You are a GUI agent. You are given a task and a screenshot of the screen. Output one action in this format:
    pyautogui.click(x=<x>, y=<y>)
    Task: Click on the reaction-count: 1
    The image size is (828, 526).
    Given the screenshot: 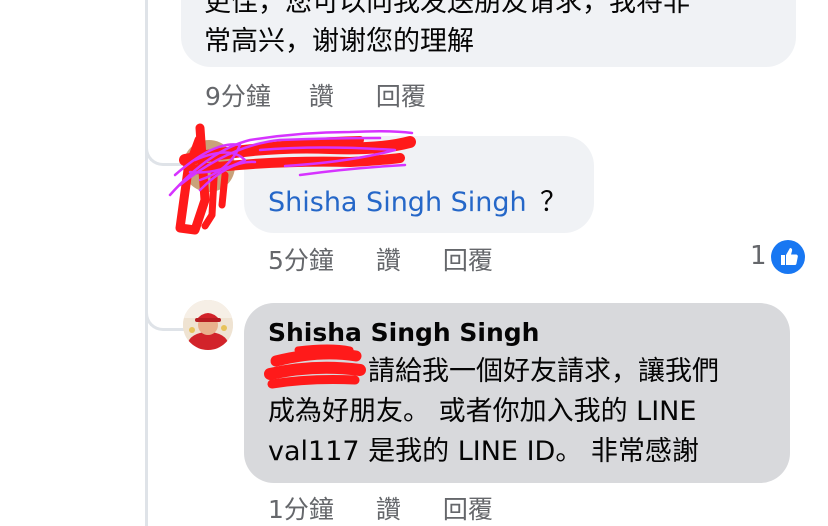 What is the action you would take?
    pyautogui.click(x=758, y=256)
    